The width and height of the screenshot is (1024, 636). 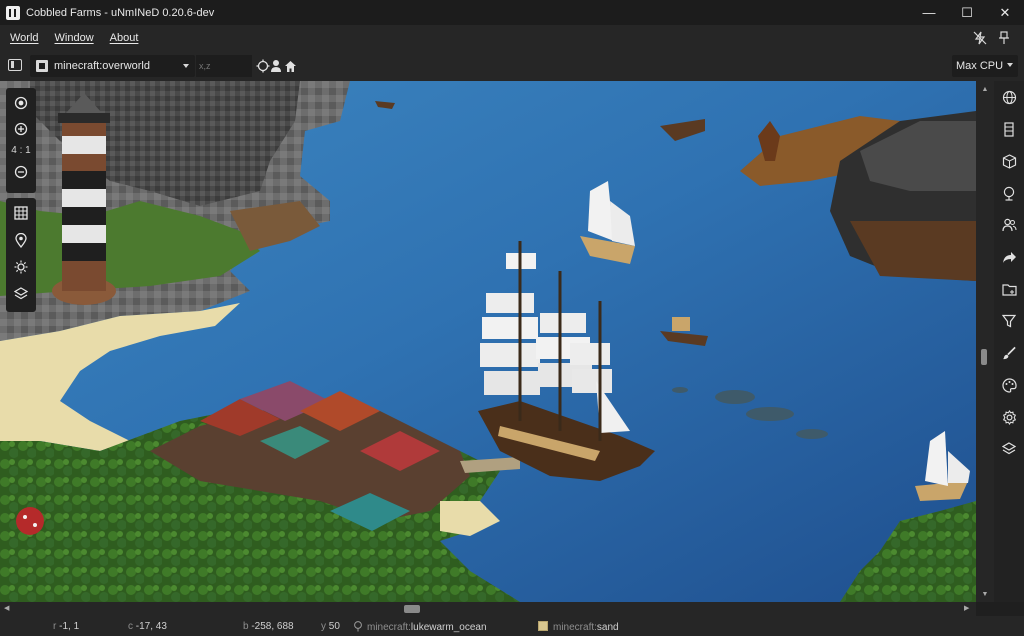 What do you see at coordinates (21, 213) in the screenshot?
I see `grid-icon` at bounding box center [21, 213].